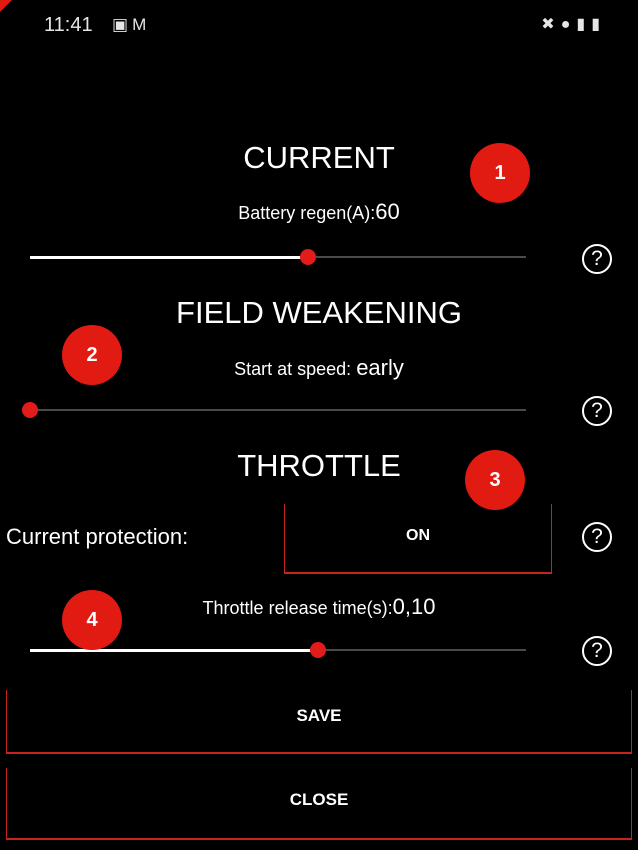 This screenshot has width=638, height=850. Describe the element at coordinates (500, 173) in the screenshot. I see `annotation-badge-1: 1` at that location.